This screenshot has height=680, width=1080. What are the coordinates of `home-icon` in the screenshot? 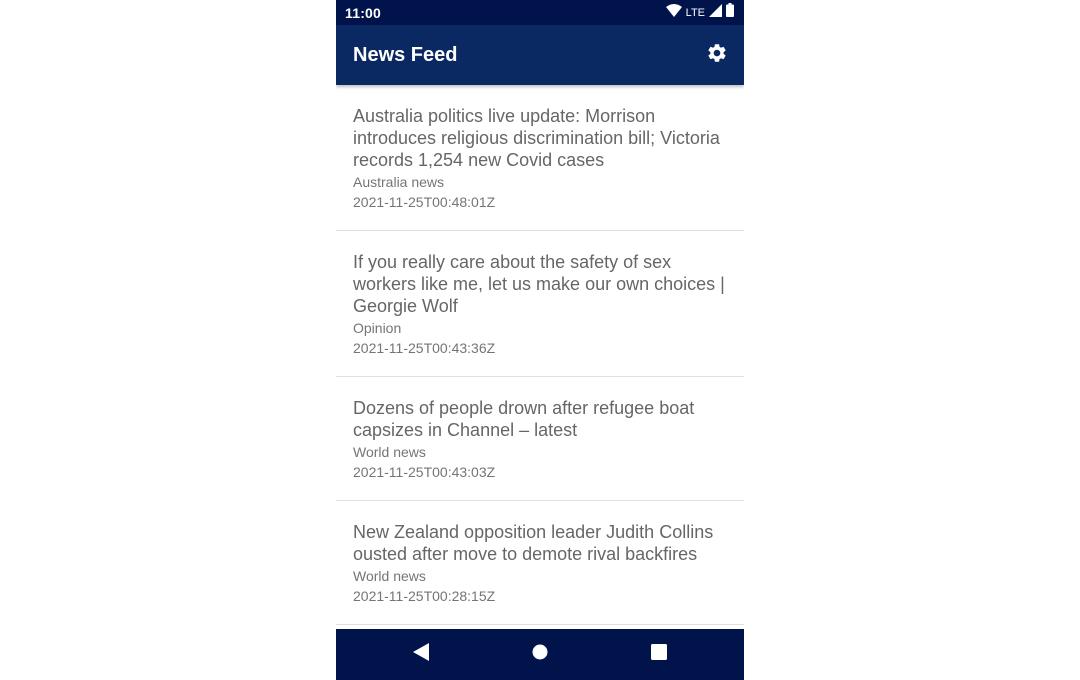 It's located at (540, 654).